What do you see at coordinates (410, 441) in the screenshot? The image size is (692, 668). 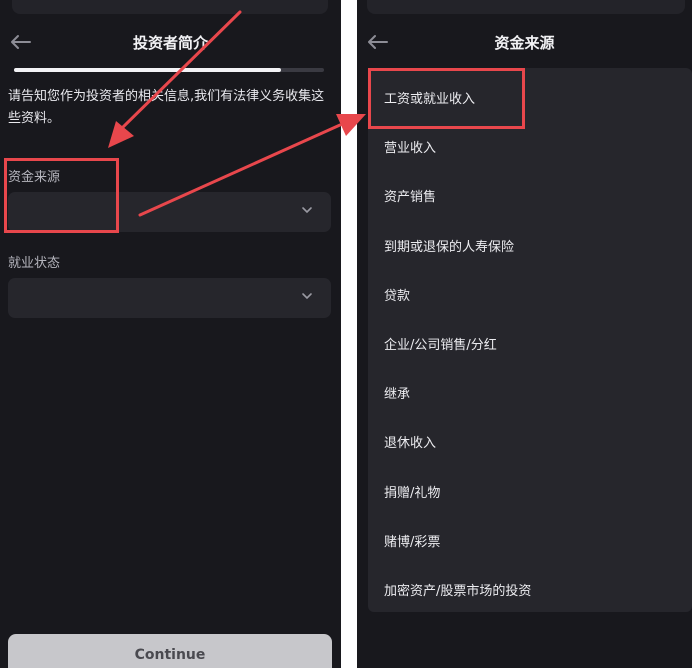 I see `fund-source-option: 退休收入` at bounding box center [410, 441].